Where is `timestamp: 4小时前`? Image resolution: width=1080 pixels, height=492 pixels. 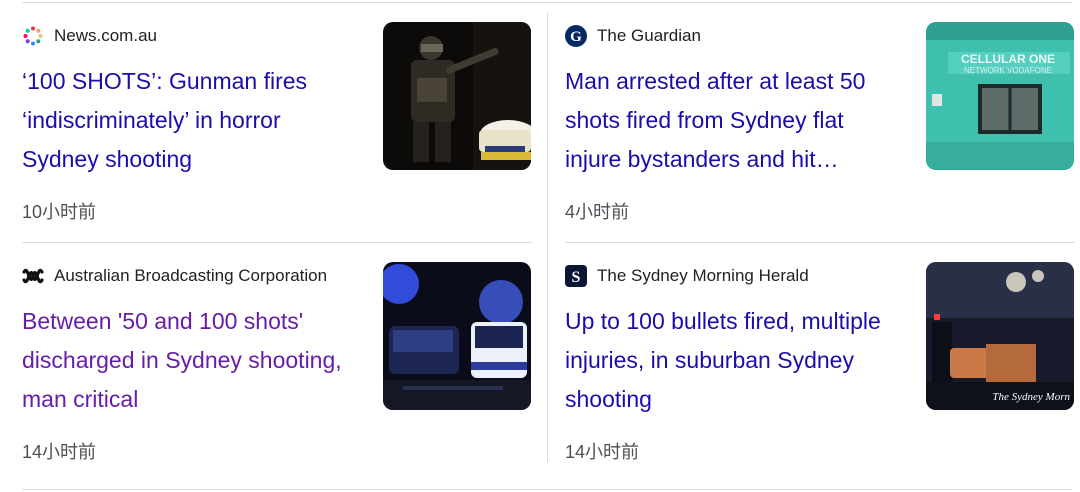
timestamp: 4小时前 is located at coordinates (597, 212).